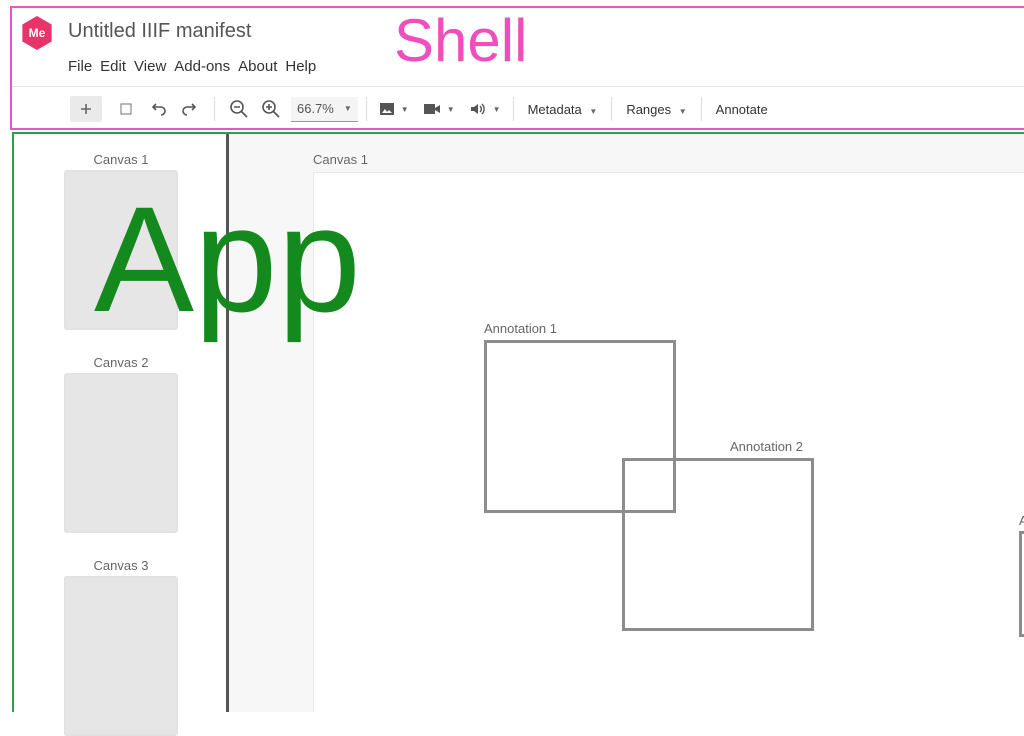  I want to click on zoom-out-button, so click(239, 109).